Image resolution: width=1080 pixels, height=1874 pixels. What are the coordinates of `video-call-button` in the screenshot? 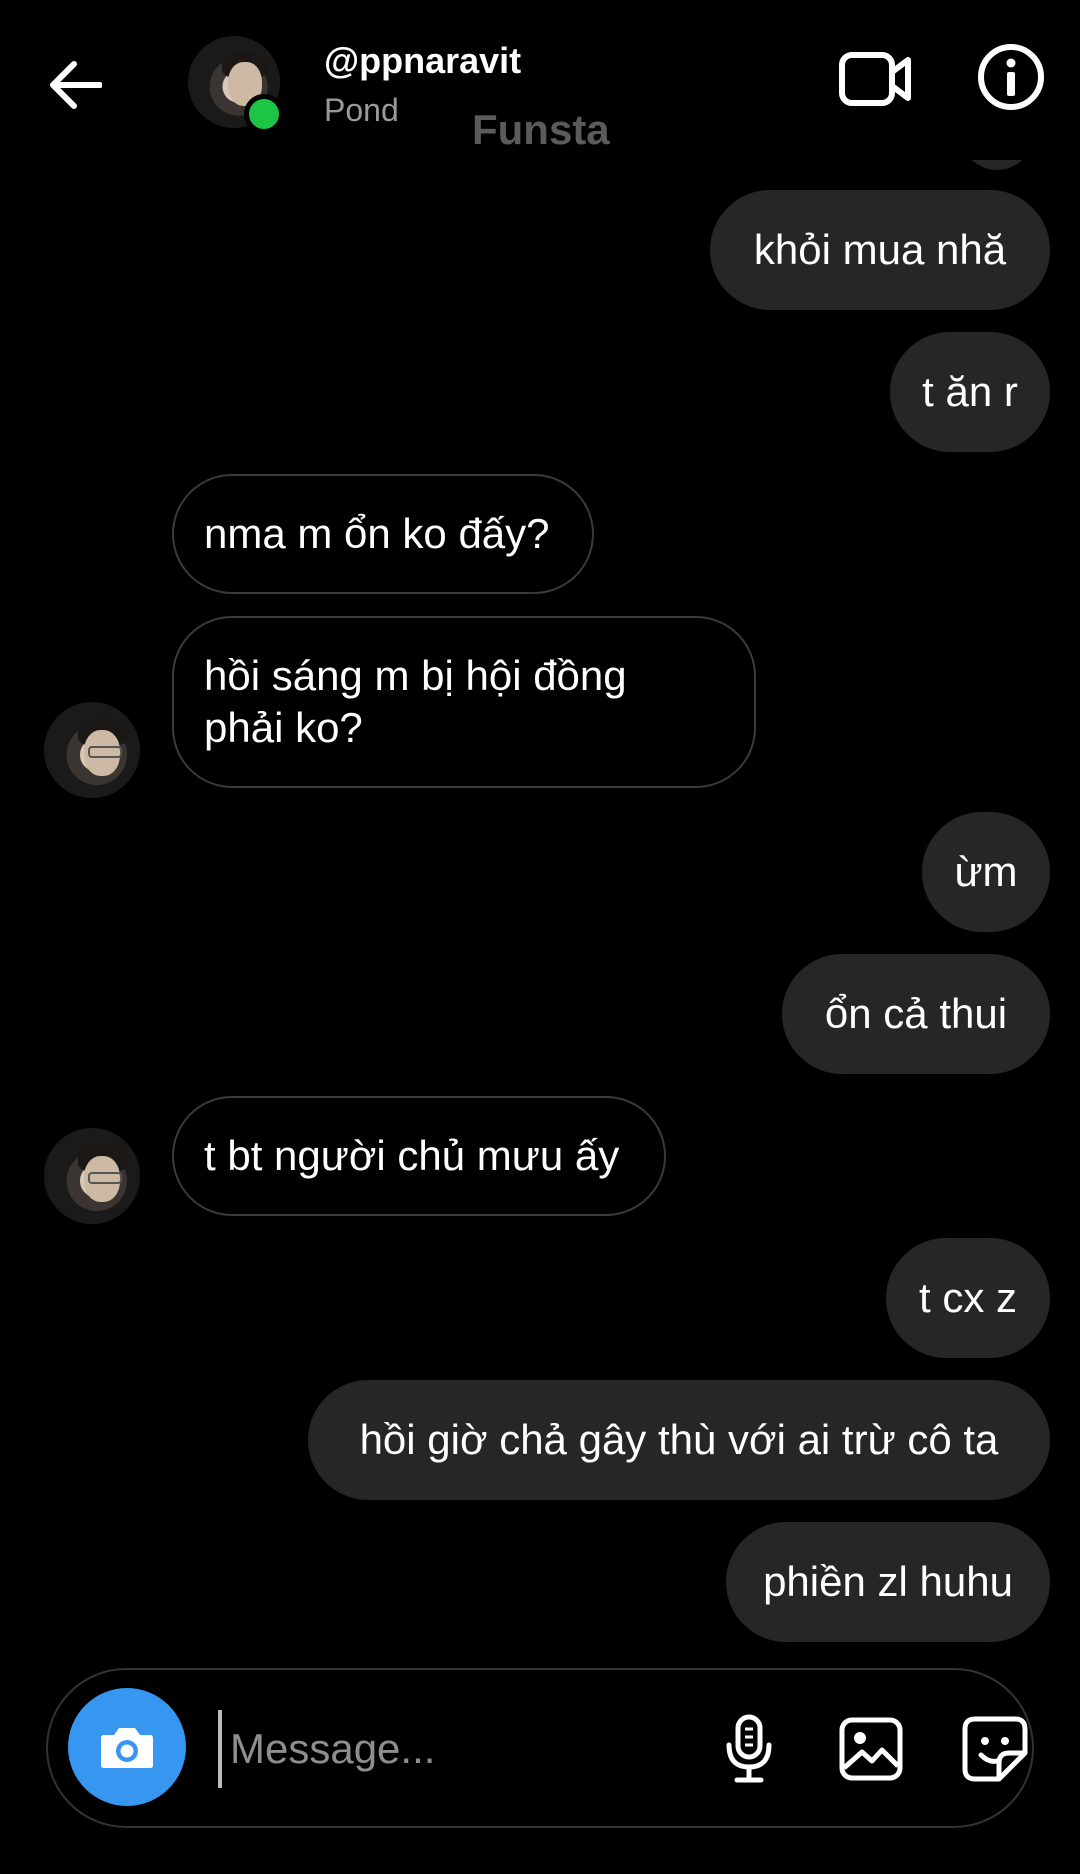 It's located at (876, 79).